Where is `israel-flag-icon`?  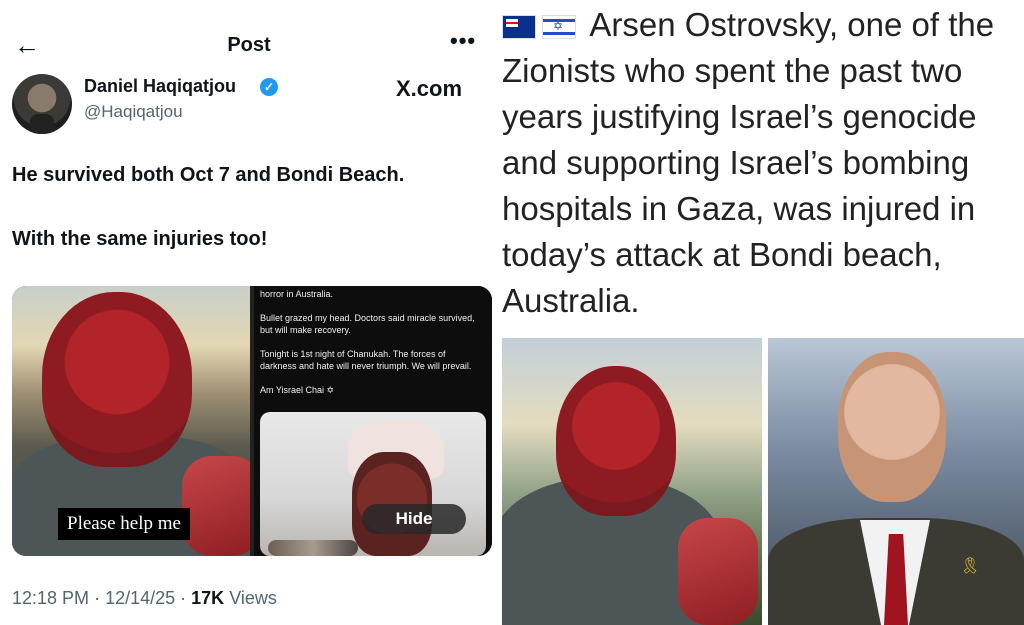
israel-flag-icon is located at coordinates (559, 27).